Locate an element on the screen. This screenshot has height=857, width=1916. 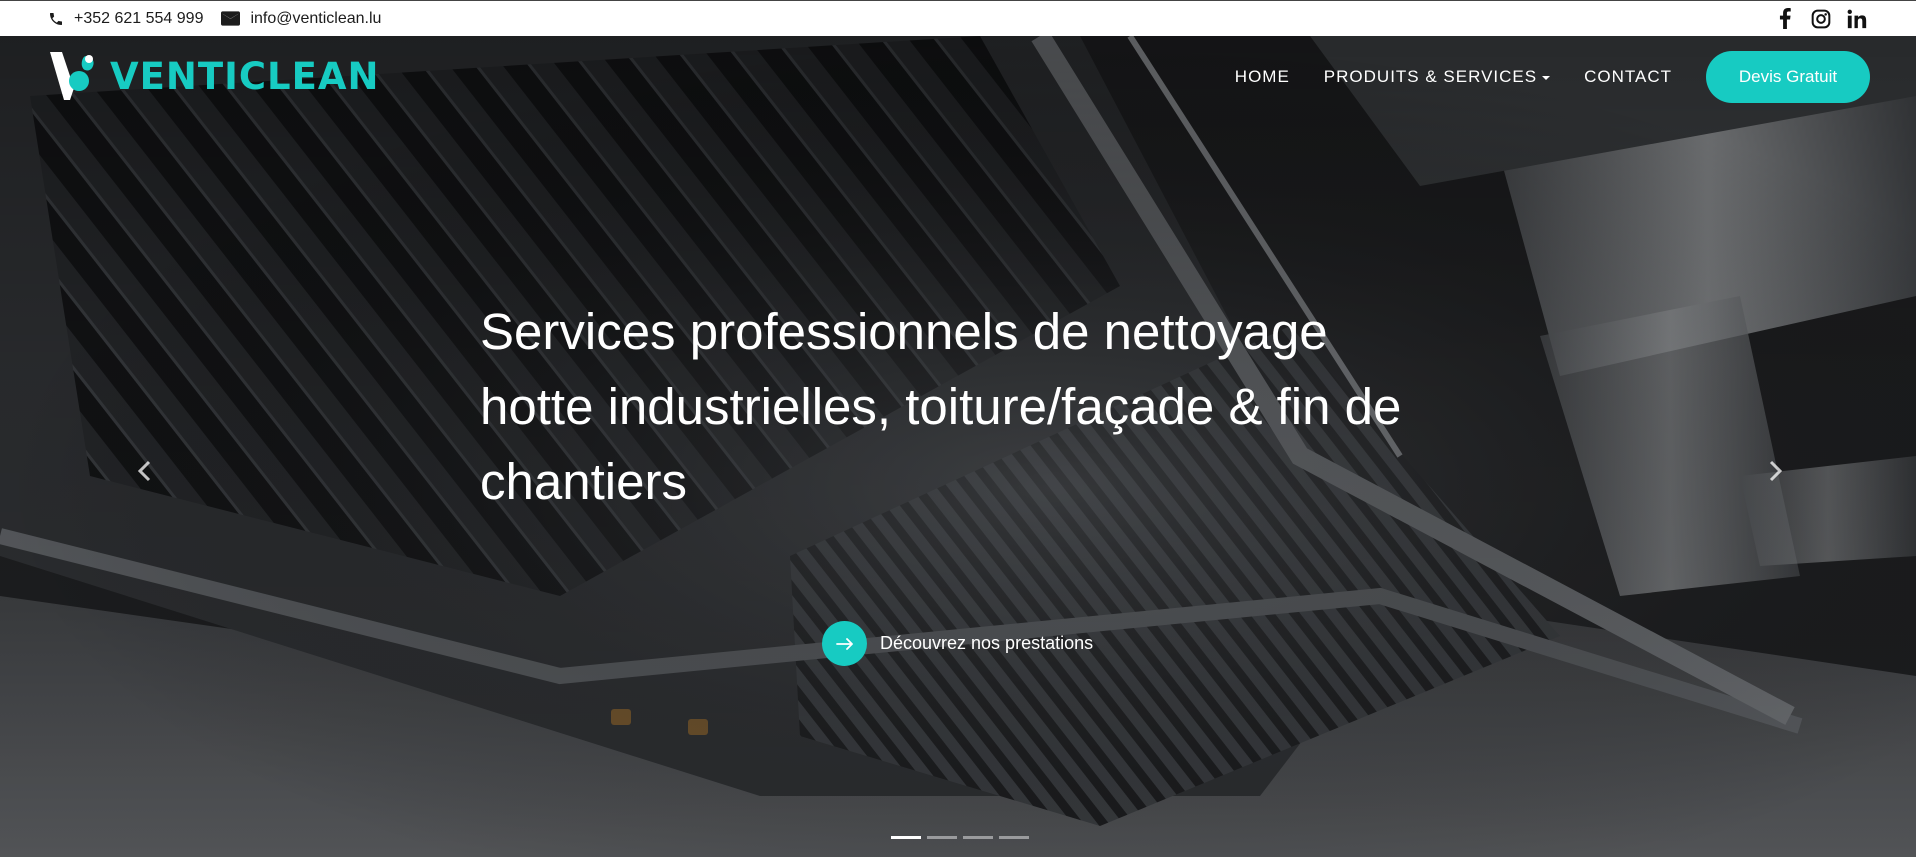
top-contact-bar: +352 621 554 999 info@venticlean.lu is located at coordinates (958, 18).